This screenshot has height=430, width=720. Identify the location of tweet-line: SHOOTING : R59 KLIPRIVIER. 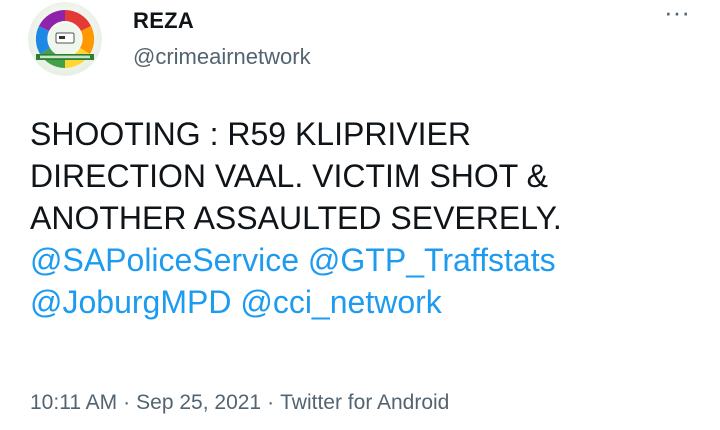
(370, 134).